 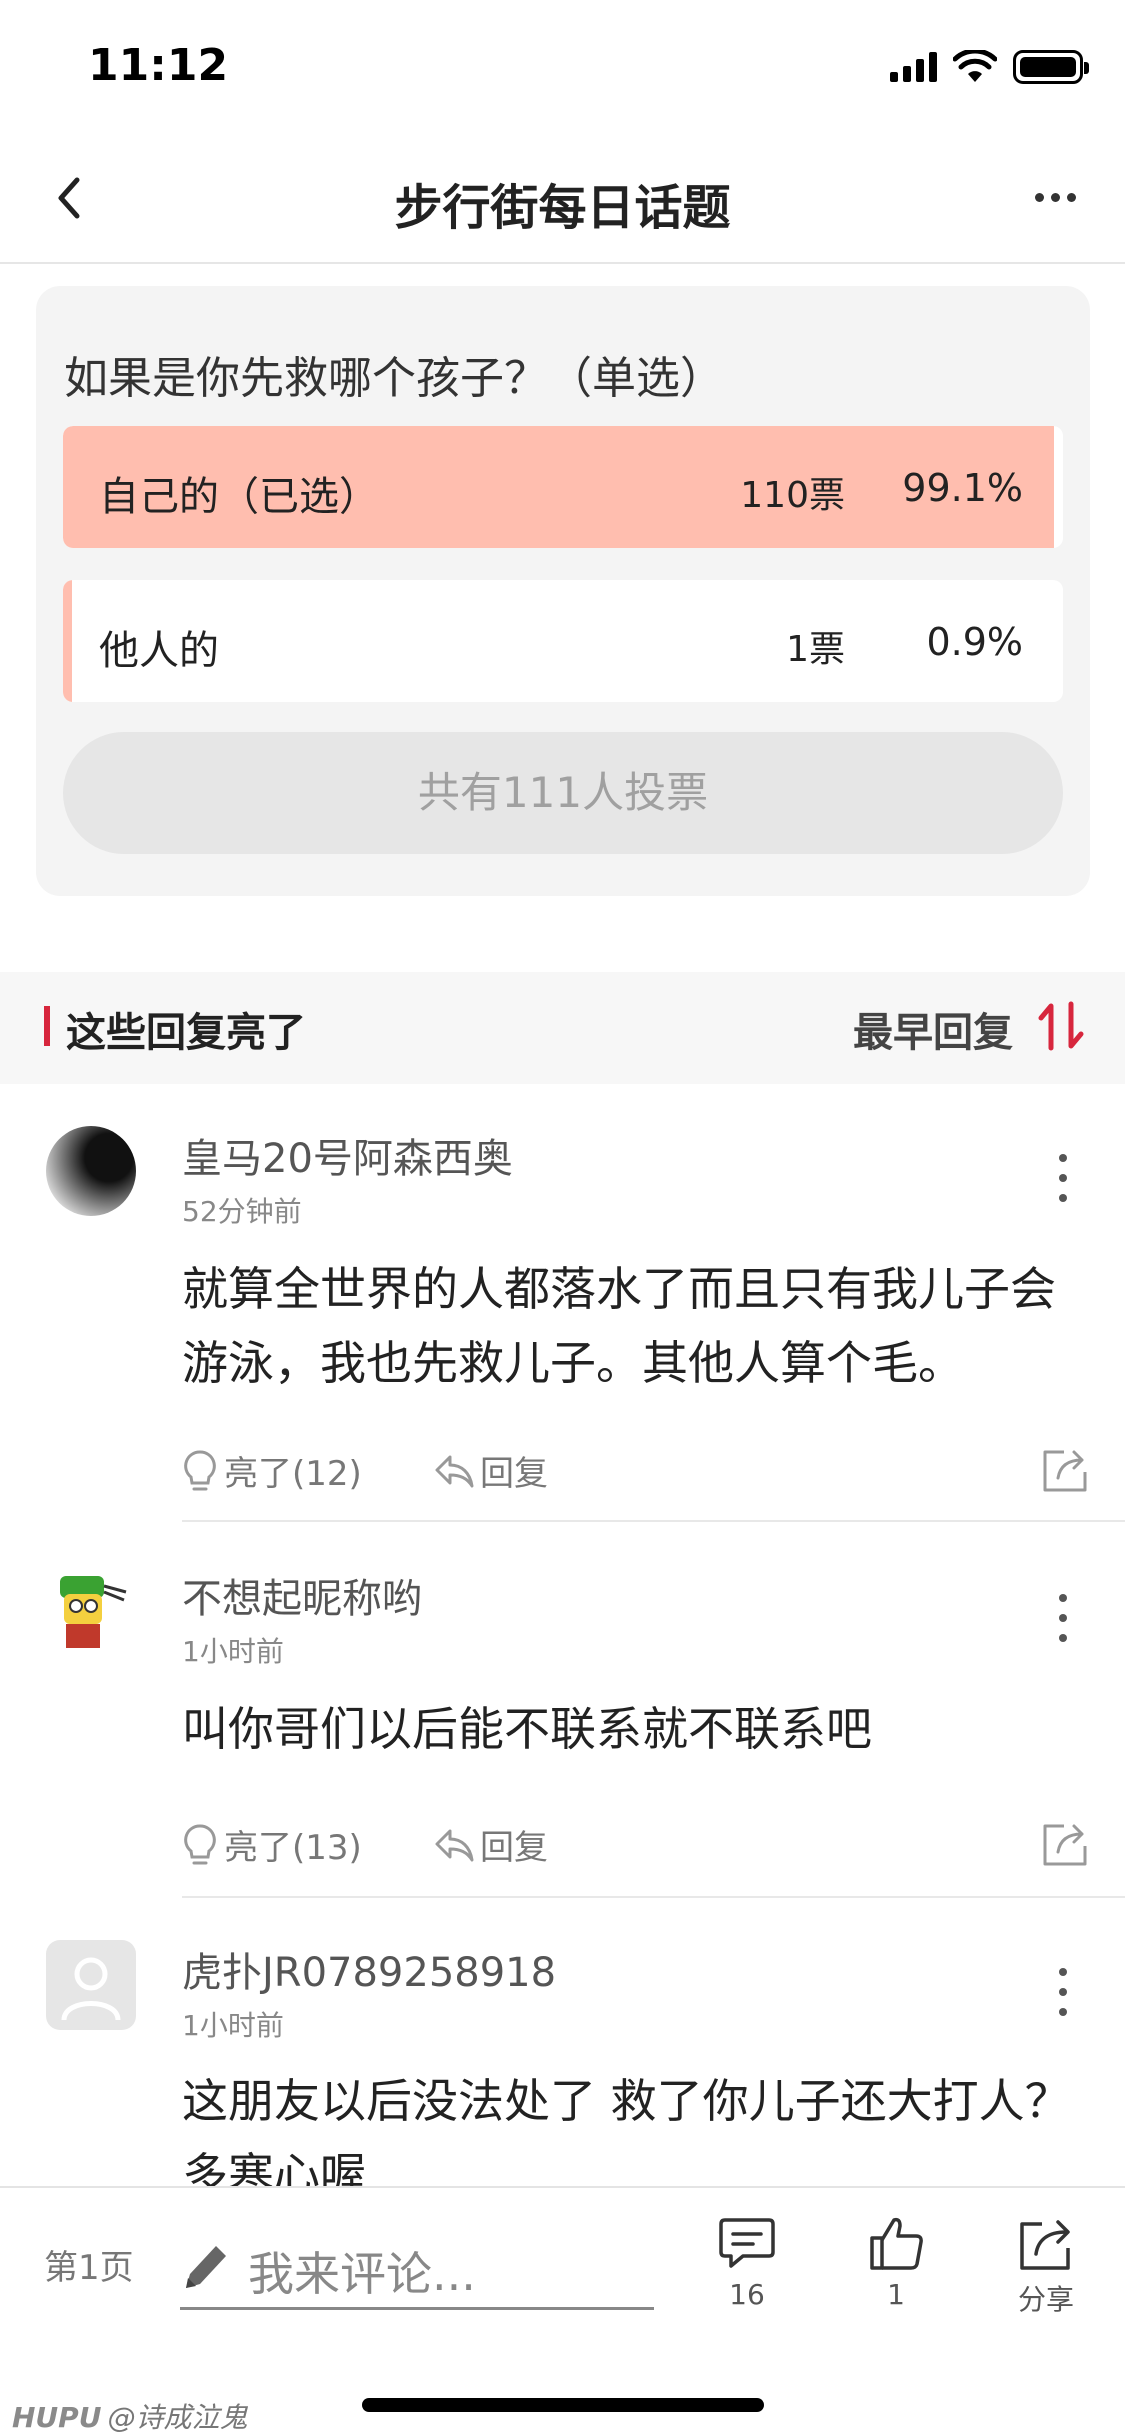 I want to click on watermark: HUPU @诗成泣鬼, so click(x=129, y=2416).